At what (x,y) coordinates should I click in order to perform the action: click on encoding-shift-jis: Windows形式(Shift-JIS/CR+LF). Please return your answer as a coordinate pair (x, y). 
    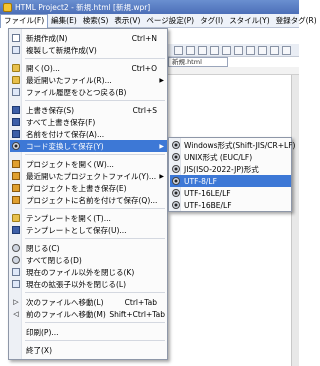
    Looking at the image, I should click on (232, 145).